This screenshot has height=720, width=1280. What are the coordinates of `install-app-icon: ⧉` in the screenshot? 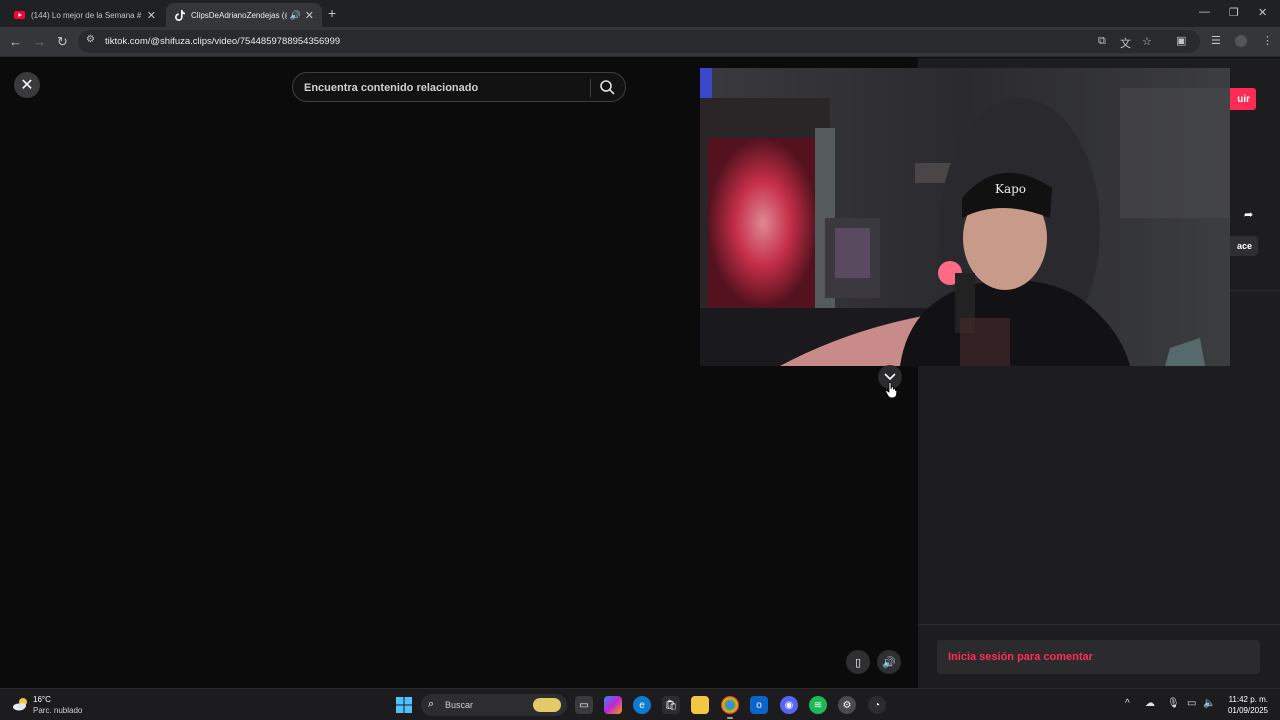 It's located at (1102, 41).